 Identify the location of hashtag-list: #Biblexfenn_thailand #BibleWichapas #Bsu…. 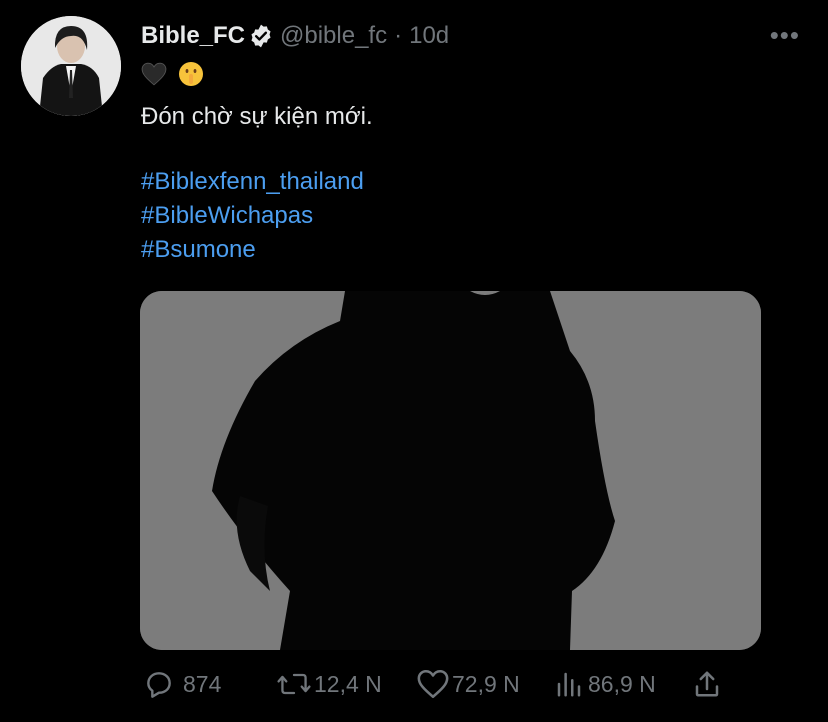
(252, 216).